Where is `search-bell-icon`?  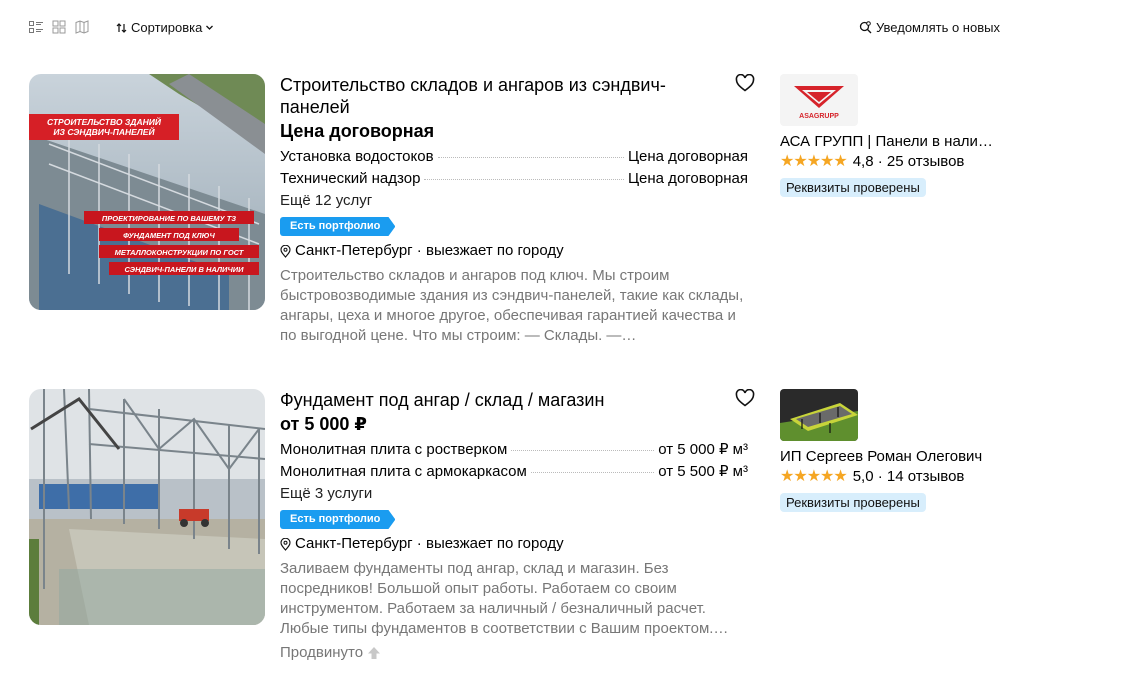 search-bell-icon is located at coordinates (865, 27).